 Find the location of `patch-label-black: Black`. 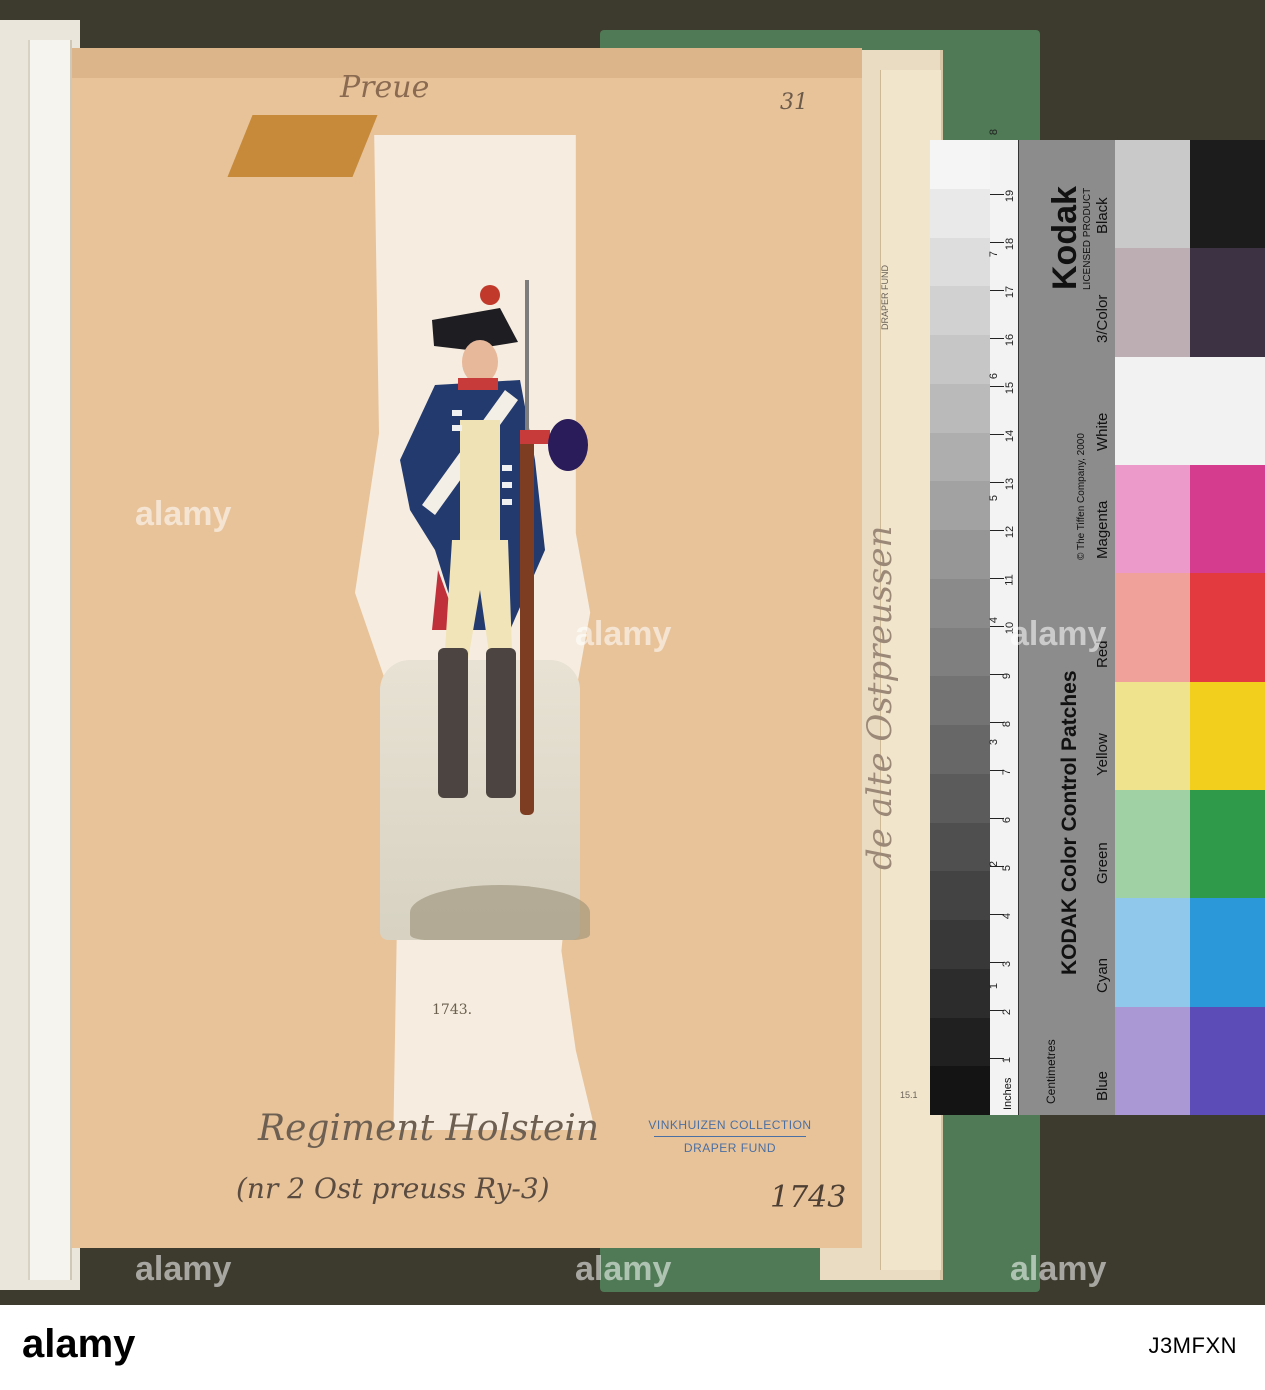

patch-label-black: Black is located at coordinates (1102, 216).